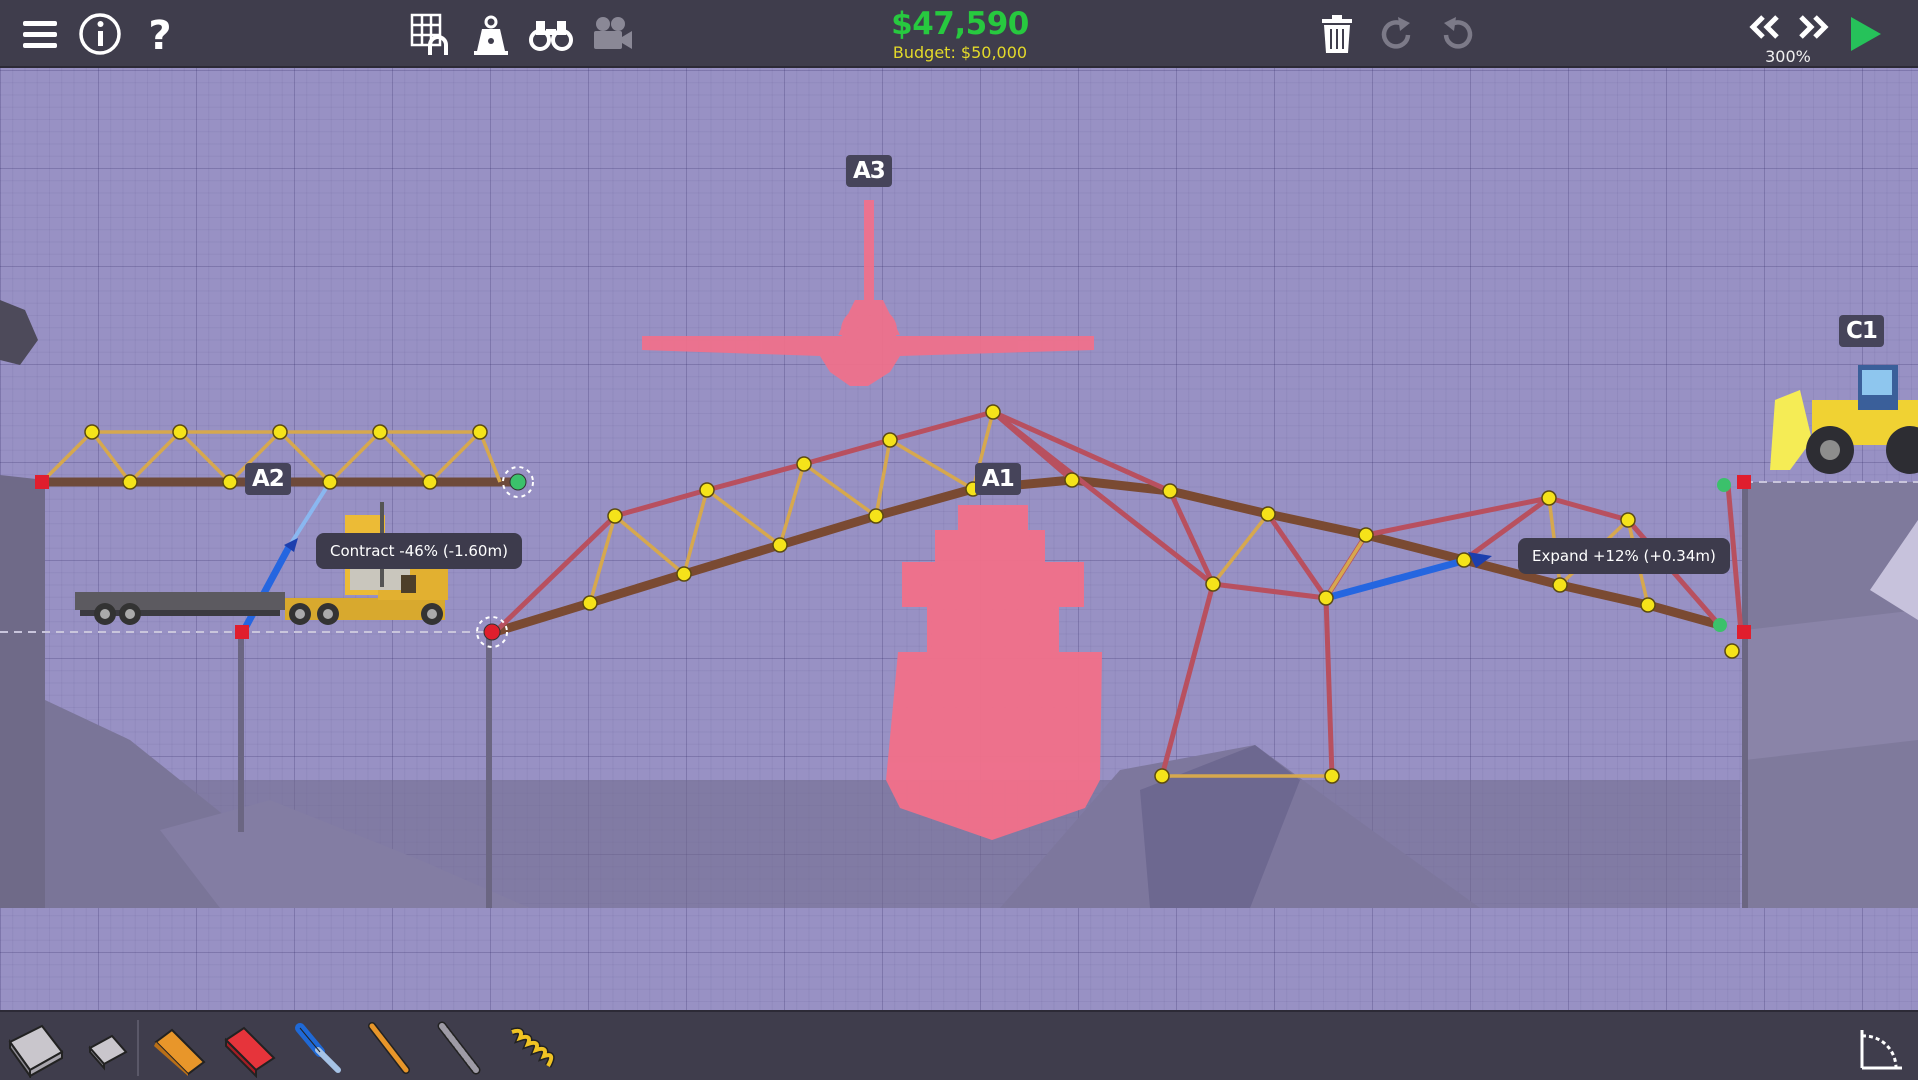  Describe the element at coordinates (431, 34) in the screenshot. I see `layout-grid-icon` at that location.